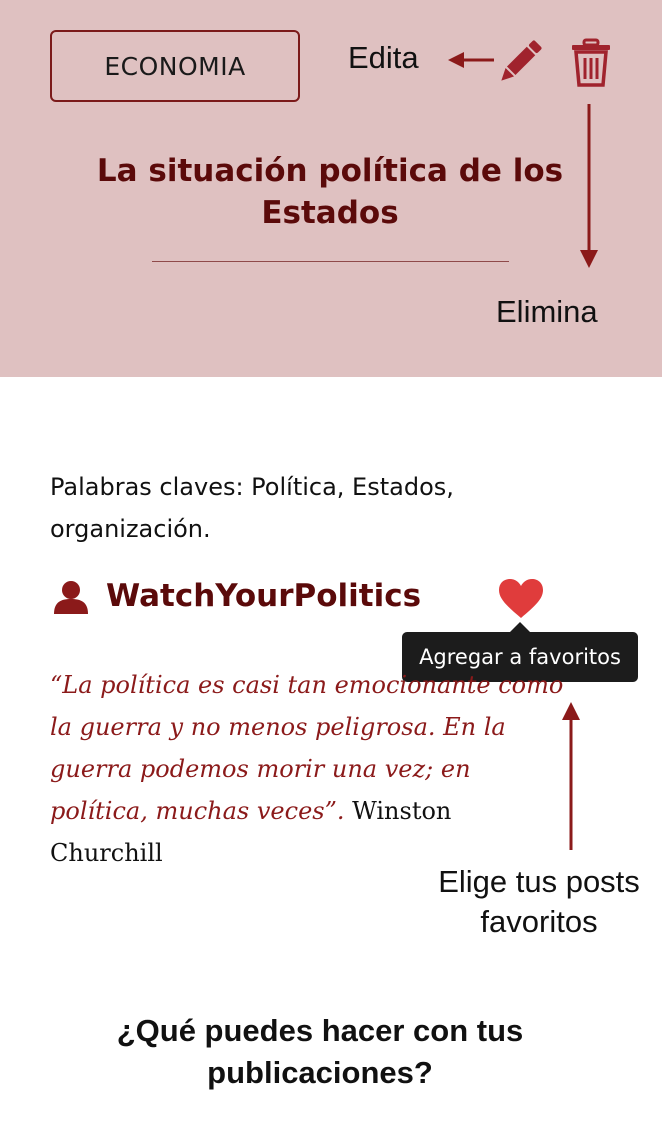 Image resolution: width=662 pixels, height=1134 pixels. What do you see at coordinates (521, 599) in the screenshot?
I see `heart-icon` at bounding box center [521, 599].